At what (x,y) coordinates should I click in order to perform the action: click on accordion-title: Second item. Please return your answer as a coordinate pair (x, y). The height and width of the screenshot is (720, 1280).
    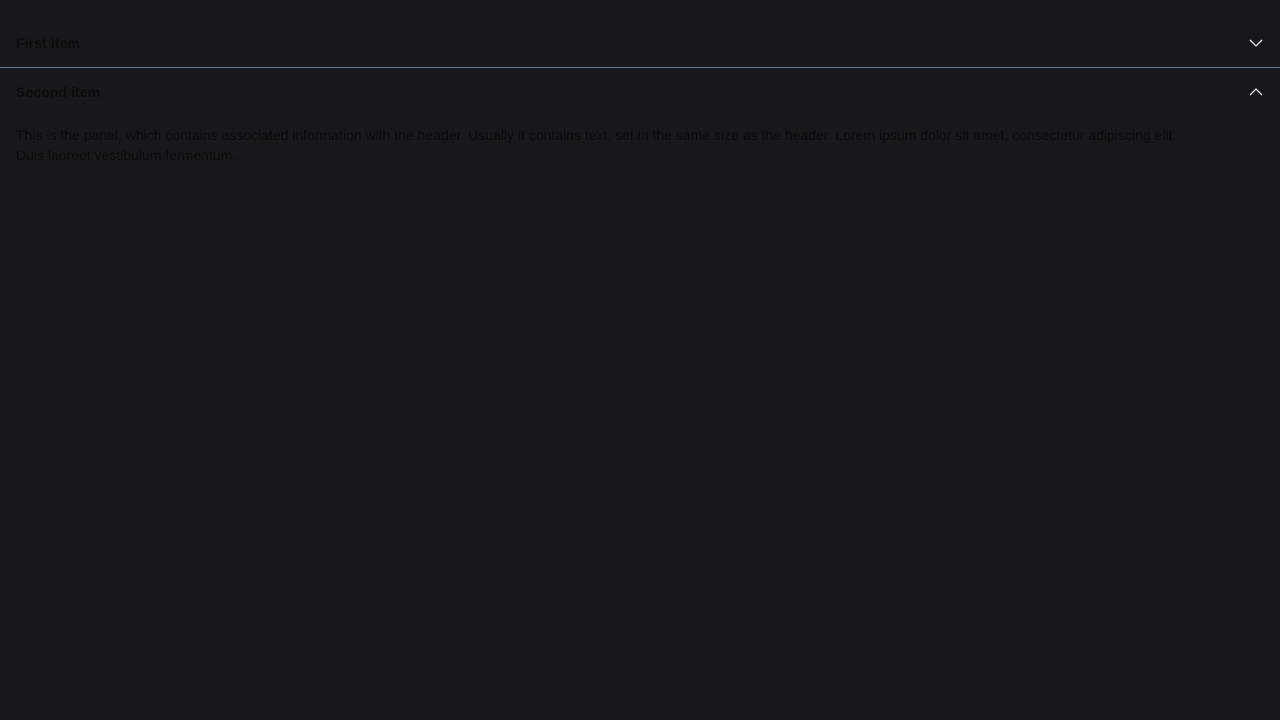
    Looking at the image, I should click on (58, 92).